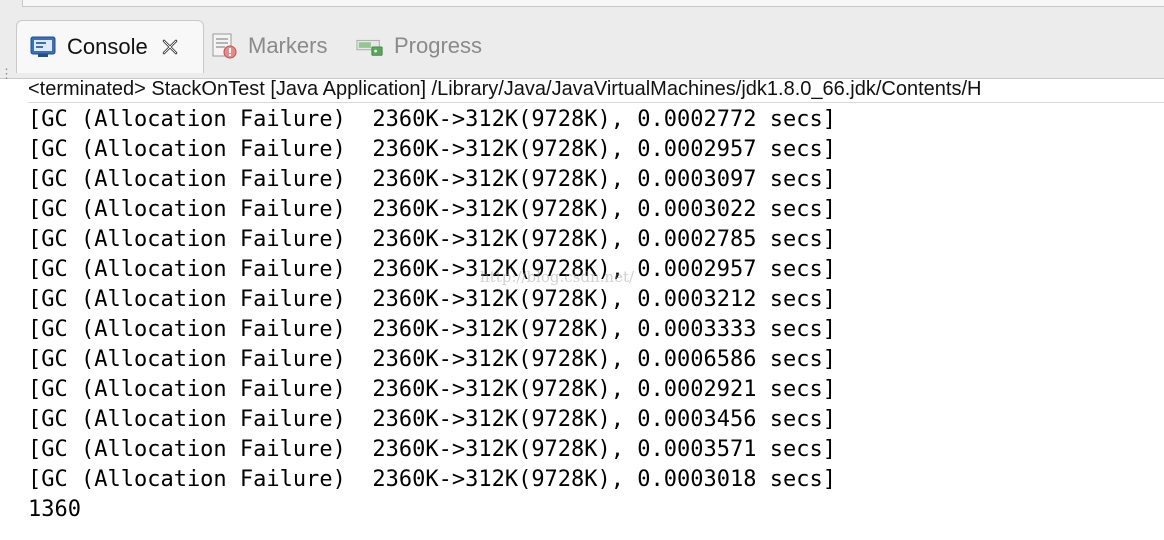 The width and height of the screenshot is (1164, 540). I want to click on close-icon, so click(170, 47).